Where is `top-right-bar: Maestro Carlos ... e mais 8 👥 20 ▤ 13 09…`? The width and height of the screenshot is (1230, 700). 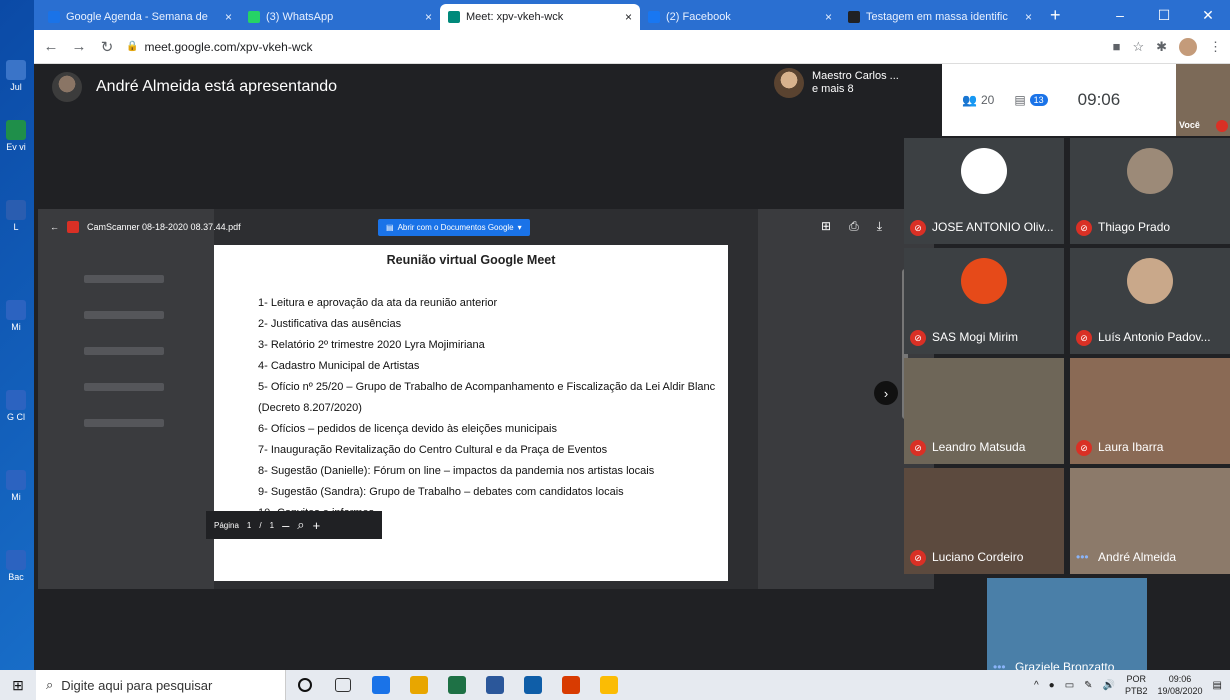 top-right-bar: Maestro Carlos ... e mais 8 👥 20 ▤ 13 09… is located at coordinates (1002, 100).